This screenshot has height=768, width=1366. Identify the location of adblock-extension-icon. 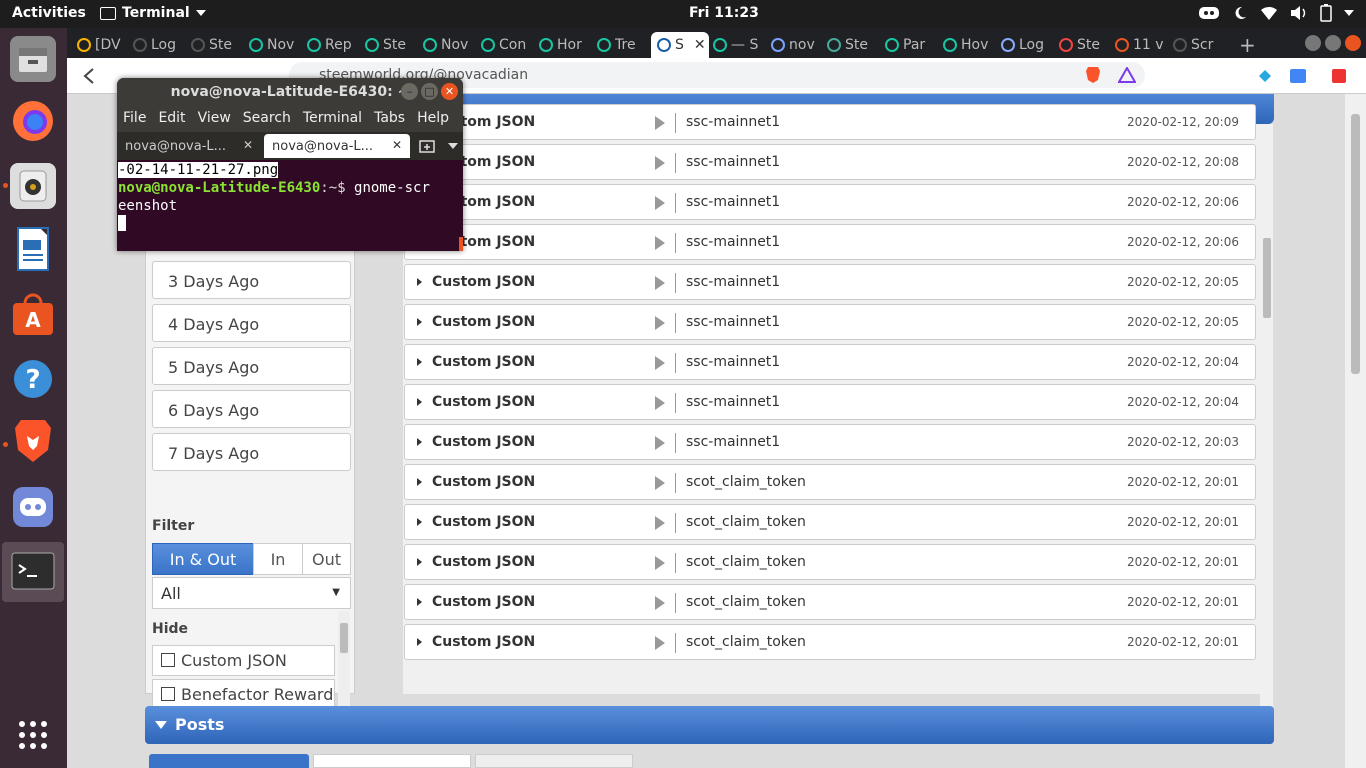
(1339, 76).